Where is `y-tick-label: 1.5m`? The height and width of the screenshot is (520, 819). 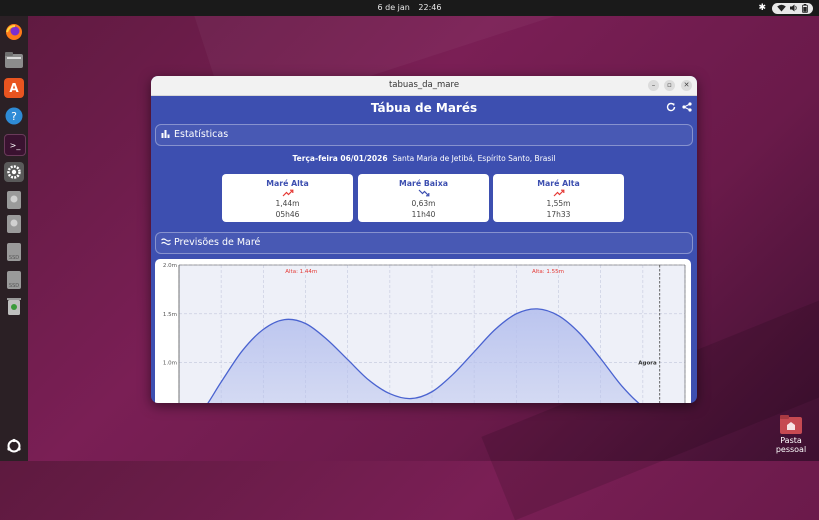 y-tick-label: 1.5m is located at coordinates (170, 315).